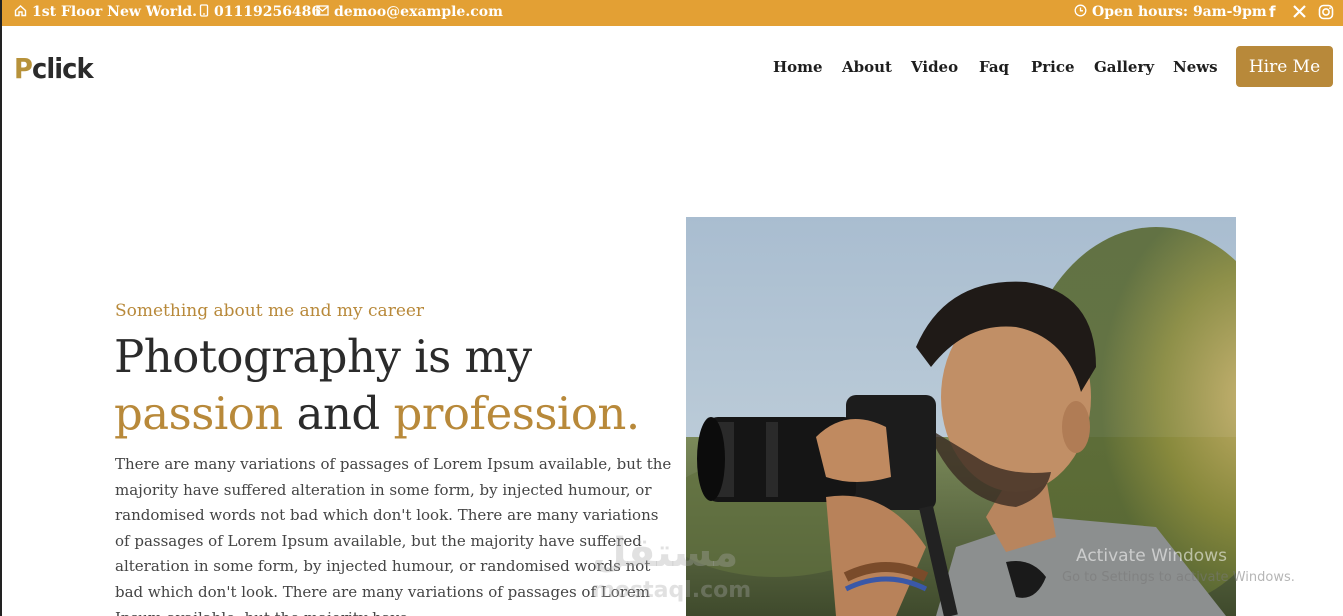 Image resolution: width=1343 pixels, height=616 pixels. I want to click on phone-icon, so click(204, 12).